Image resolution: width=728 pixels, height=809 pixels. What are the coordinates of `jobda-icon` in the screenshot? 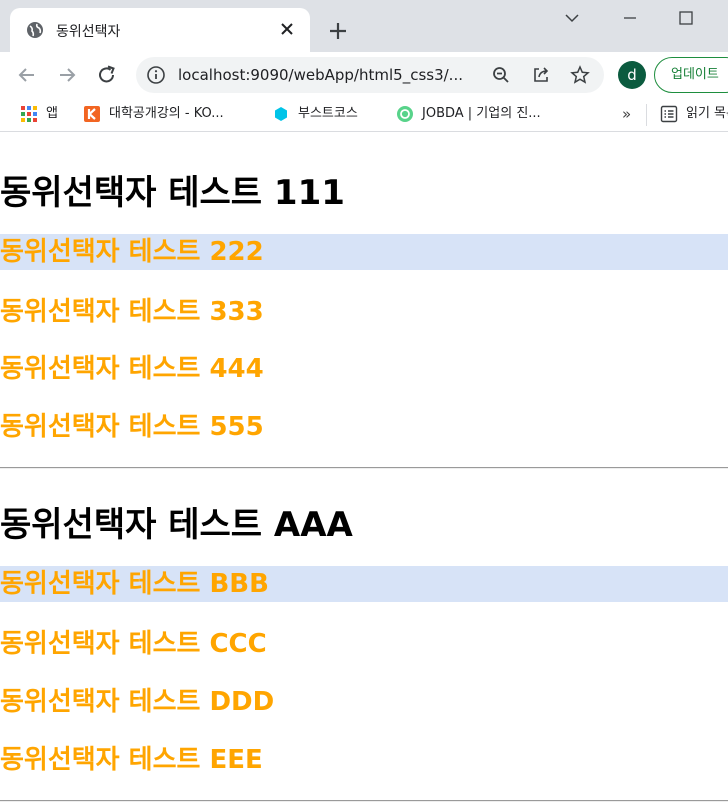 It's located at (405, 113).